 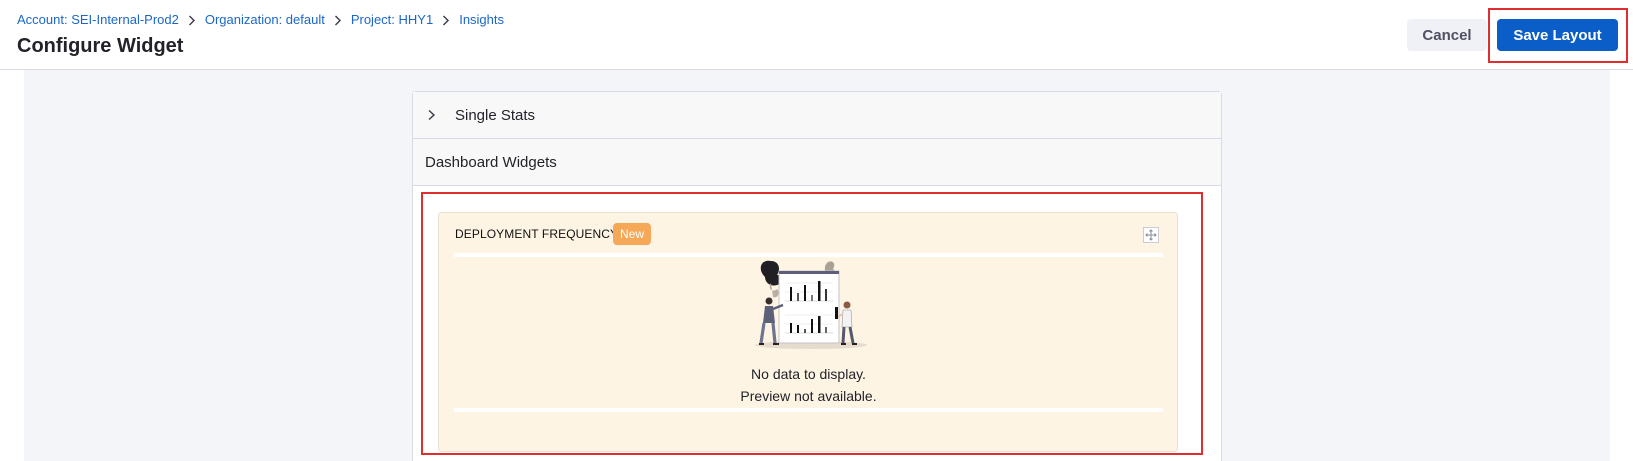 I want to click on breadcrumb-project: Project: HHY1, so click(x=392, y=19).